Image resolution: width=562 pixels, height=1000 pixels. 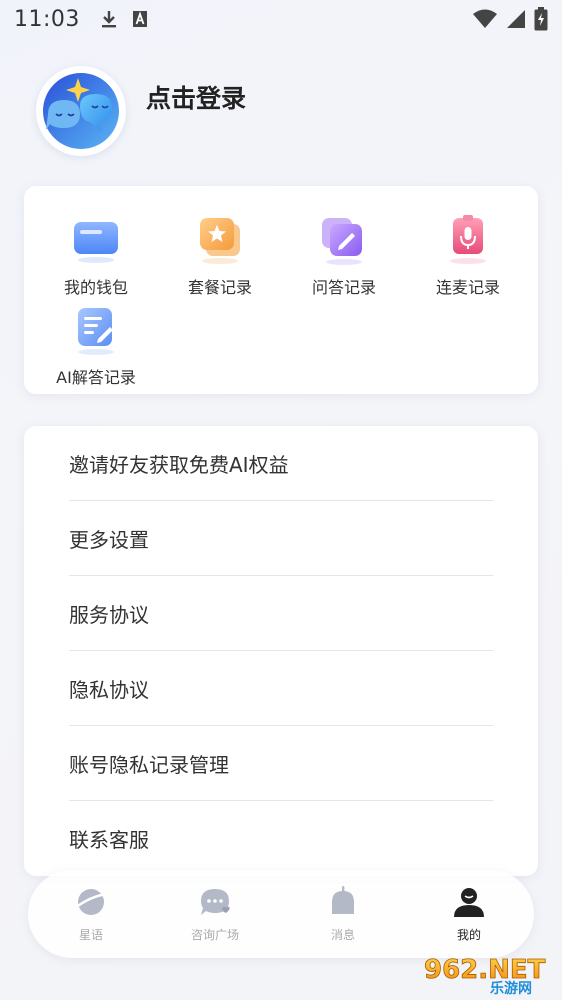 I want to click on ai-note-icon, so click(x=96, y=331).